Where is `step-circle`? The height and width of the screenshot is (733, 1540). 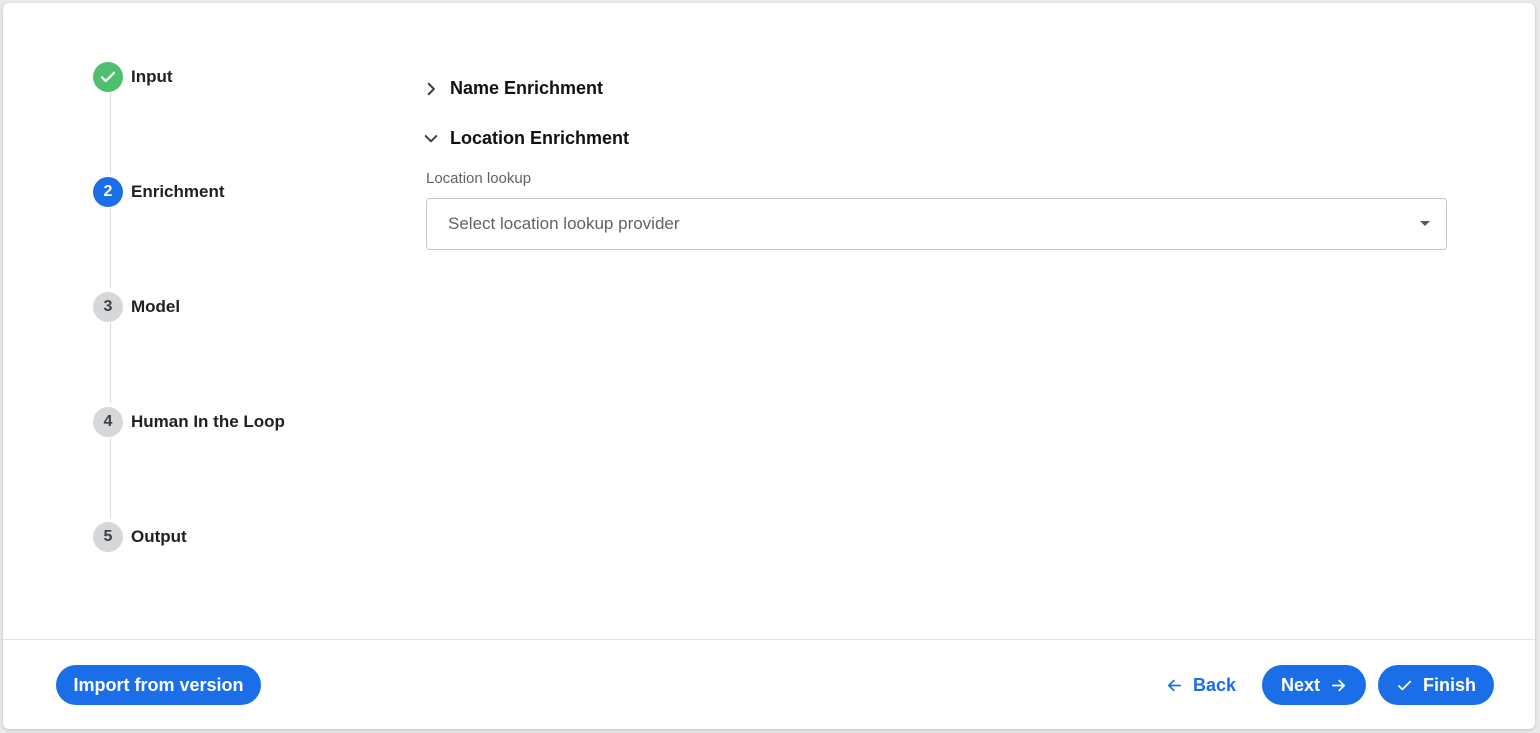 step-circle is located at coordinates (108, 77).